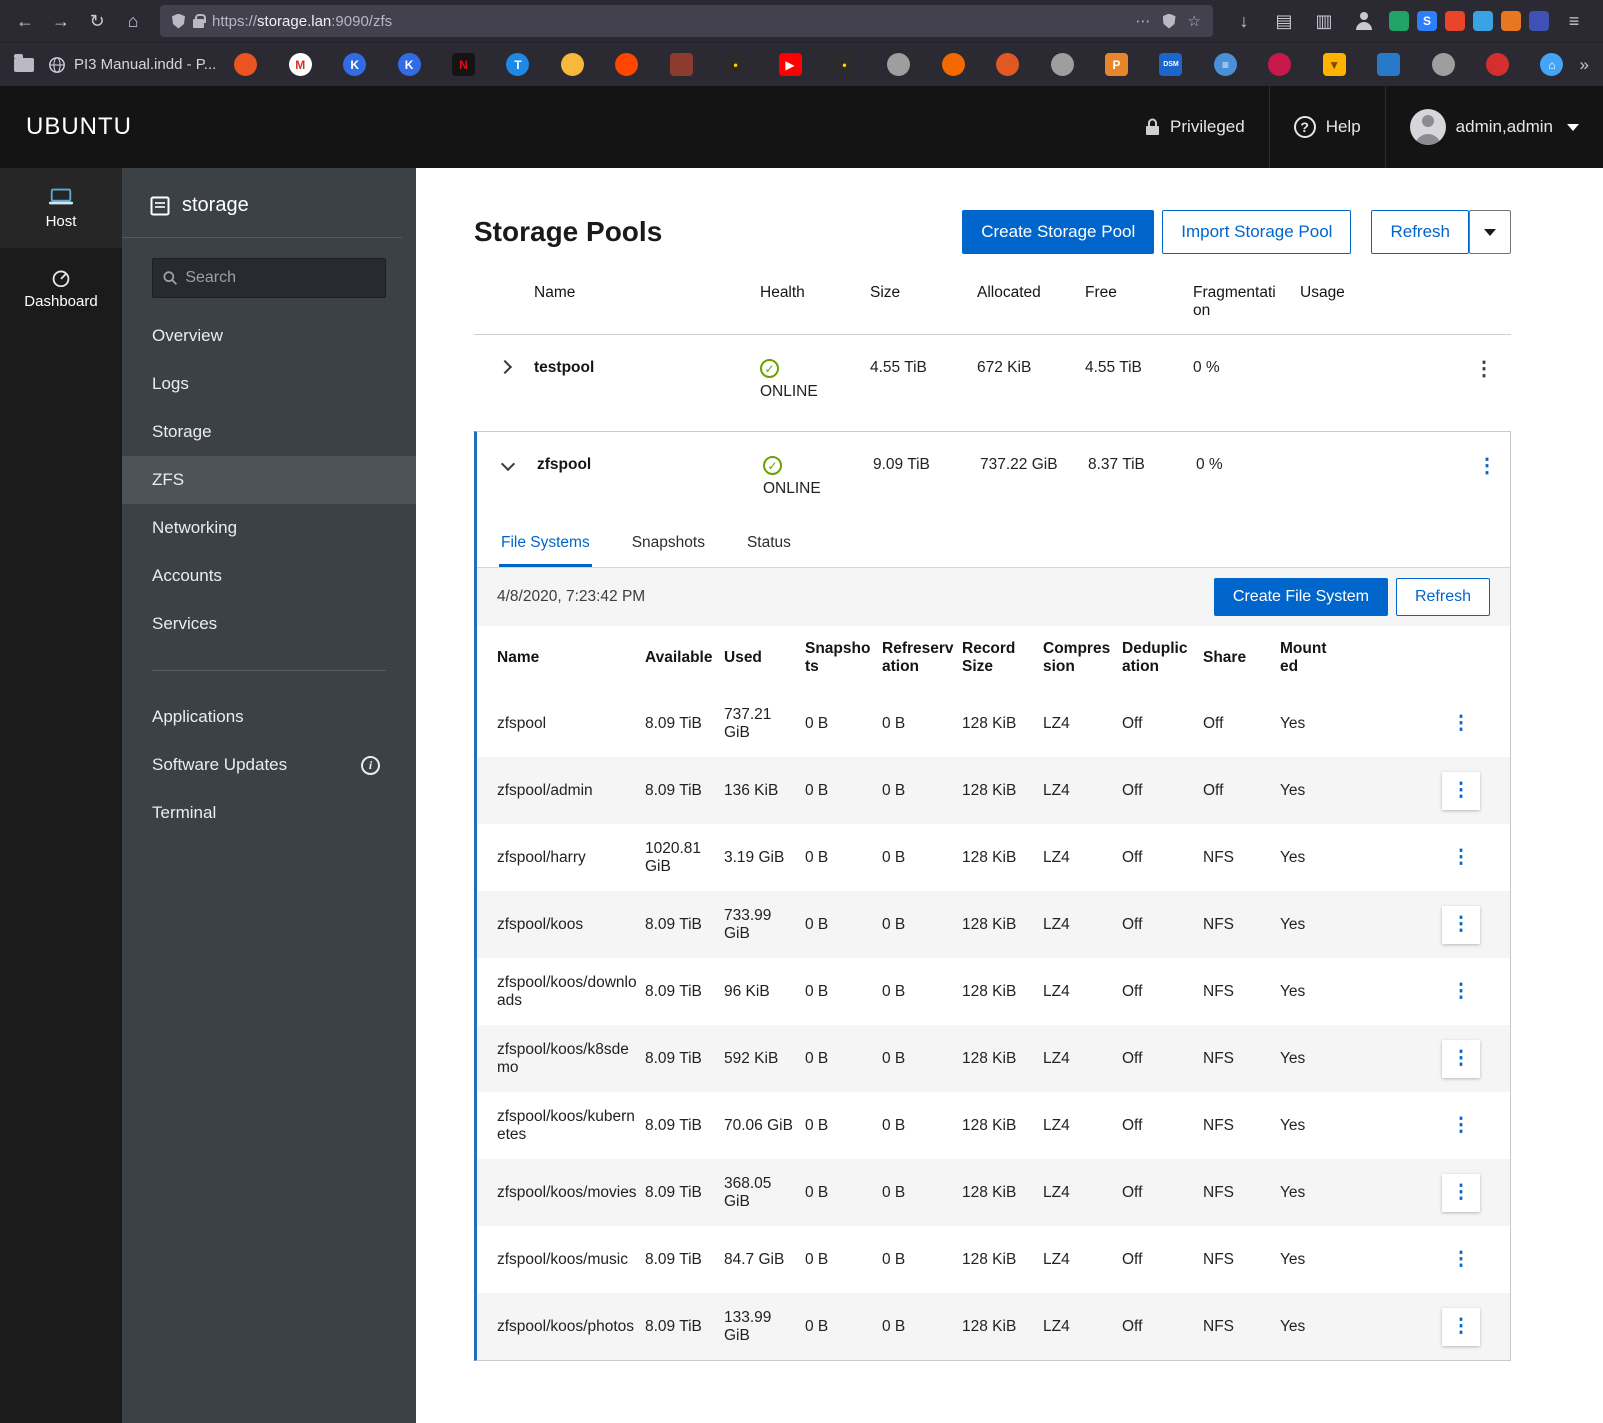 The image size is (1603, 1423). What do you see at coordinates (1244, 21) in the screenshot?
I see `download-icon: ↓` at bounding box center [1244, 21].